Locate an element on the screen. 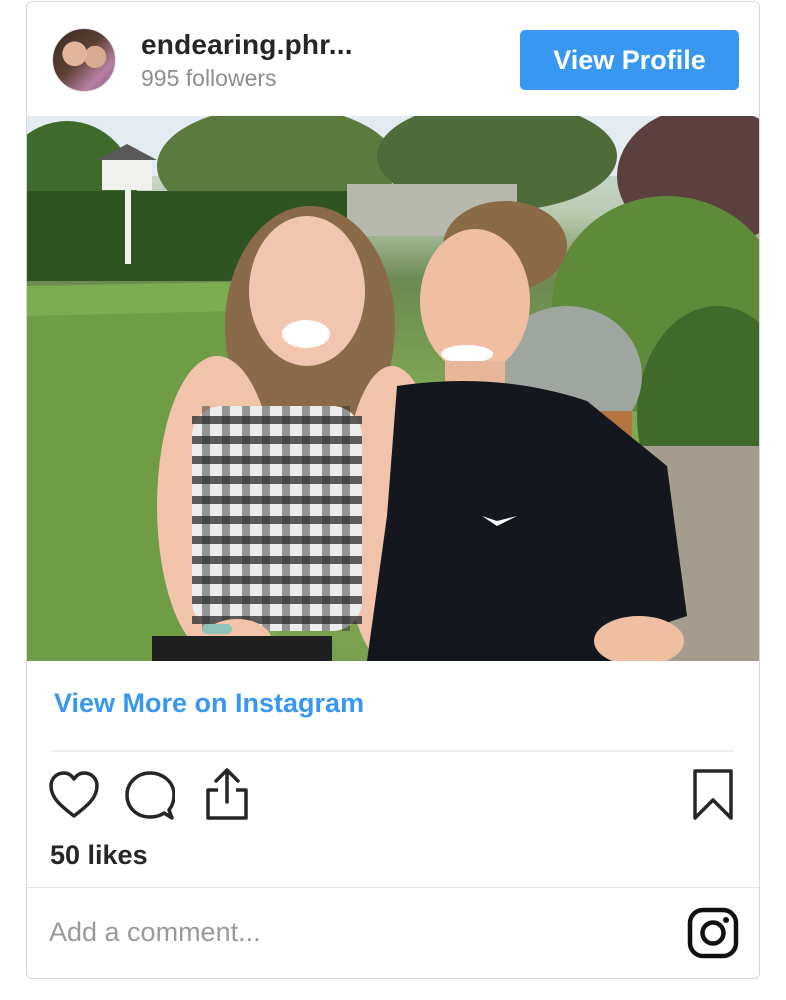 The height and width of the screenshot is (1000, 786). share-upload-icon is located at coordinates (227, 796).